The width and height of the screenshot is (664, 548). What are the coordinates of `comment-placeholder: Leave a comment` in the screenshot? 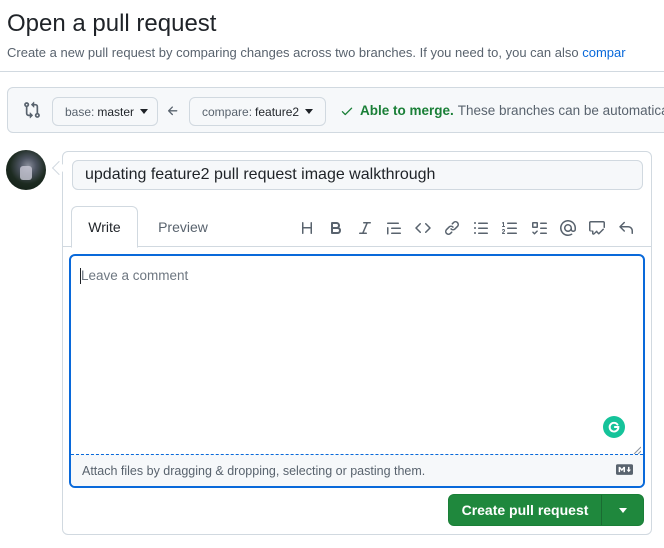 It's located at (135, 275).